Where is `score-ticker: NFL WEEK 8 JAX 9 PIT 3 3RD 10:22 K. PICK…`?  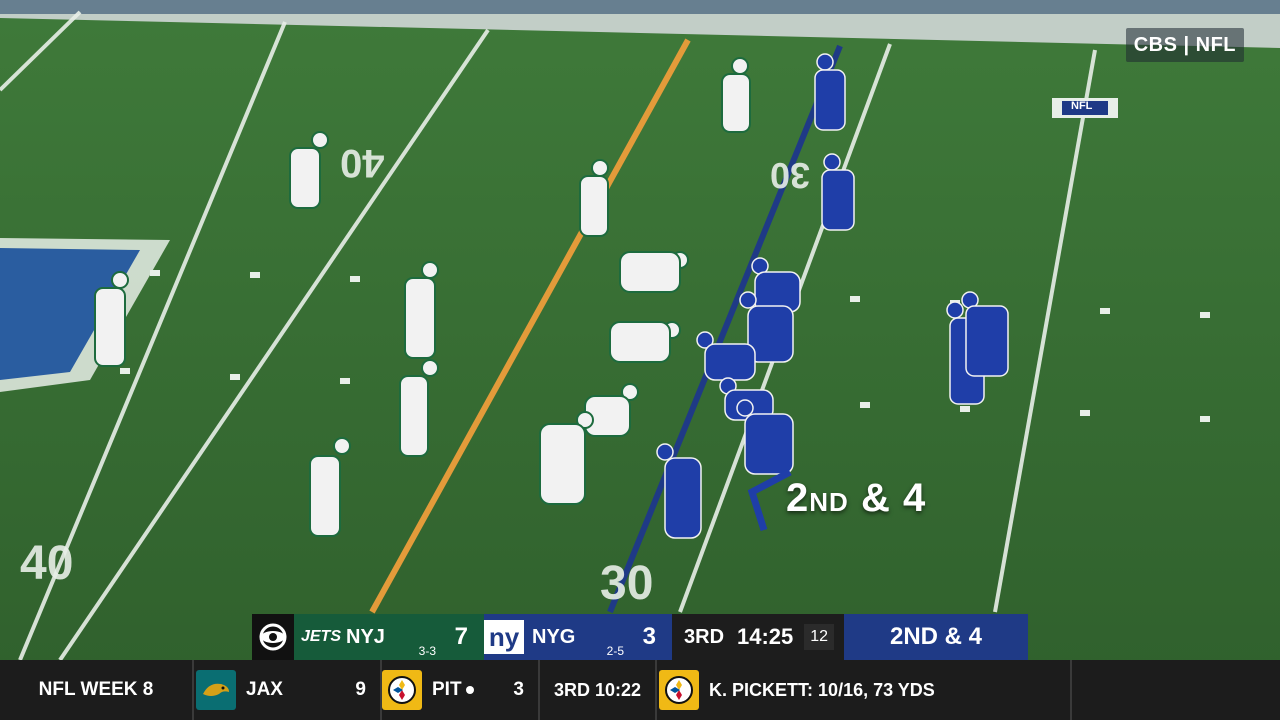 score-ticker: NFL WEEK 8 JAX 9 PIT 3 3RD 10:22 K. PICK… is located at coordinates (640, 690).